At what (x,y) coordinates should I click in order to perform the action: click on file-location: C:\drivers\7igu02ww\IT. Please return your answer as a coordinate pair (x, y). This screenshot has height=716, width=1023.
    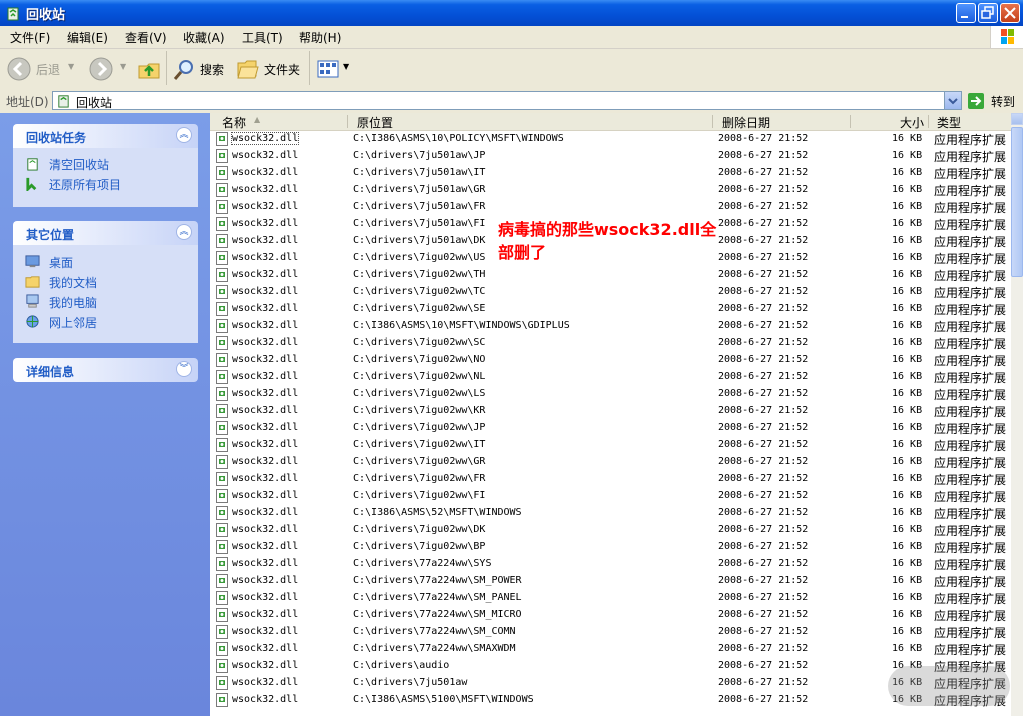
    Looking at the image, I should click on (419, 444).